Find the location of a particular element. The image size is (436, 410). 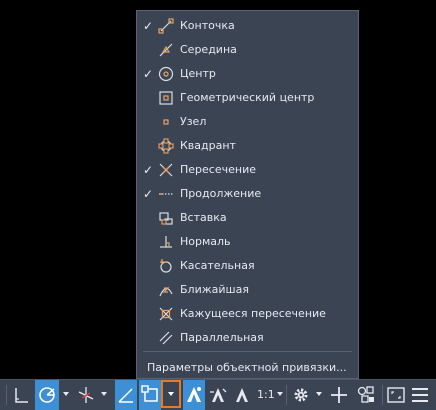

tangent-icon is located at coordinates (166, 266).